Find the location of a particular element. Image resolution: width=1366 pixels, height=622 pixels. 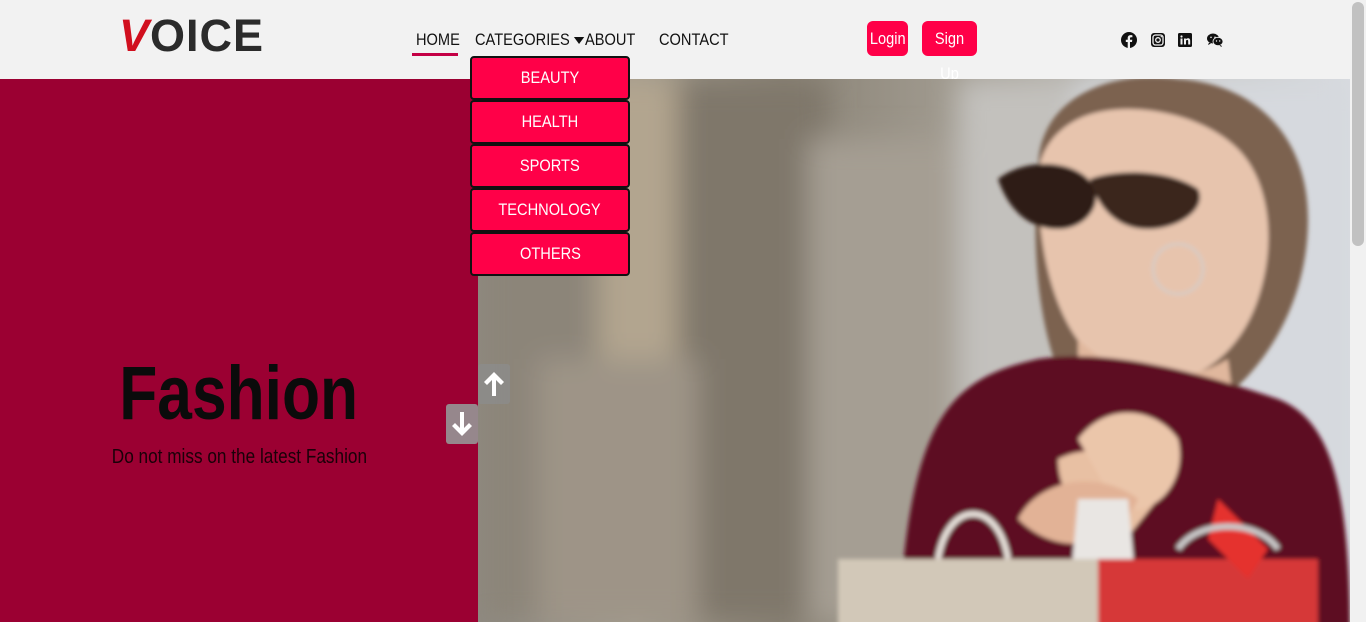

facebook-icon is located at coordinates (1129, 40).